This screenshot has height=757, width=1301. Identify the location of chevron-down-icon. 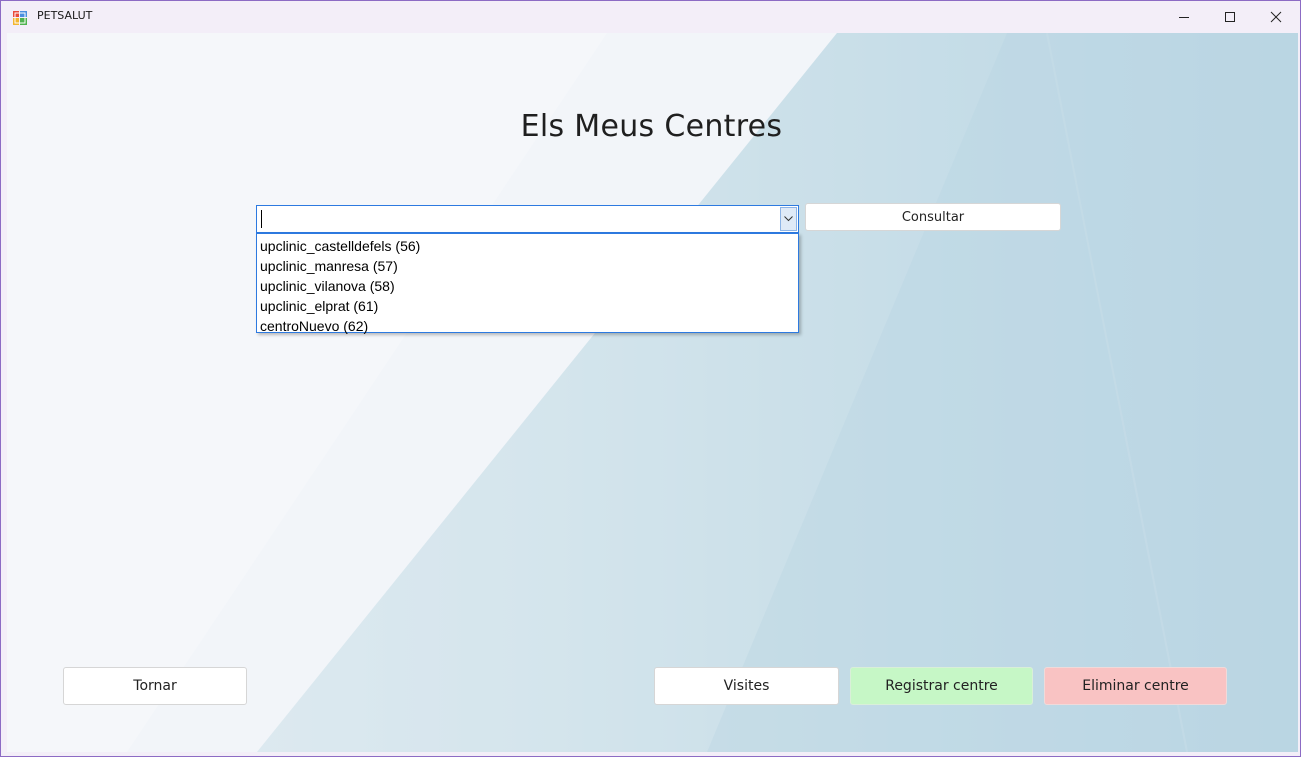
(788, 219).